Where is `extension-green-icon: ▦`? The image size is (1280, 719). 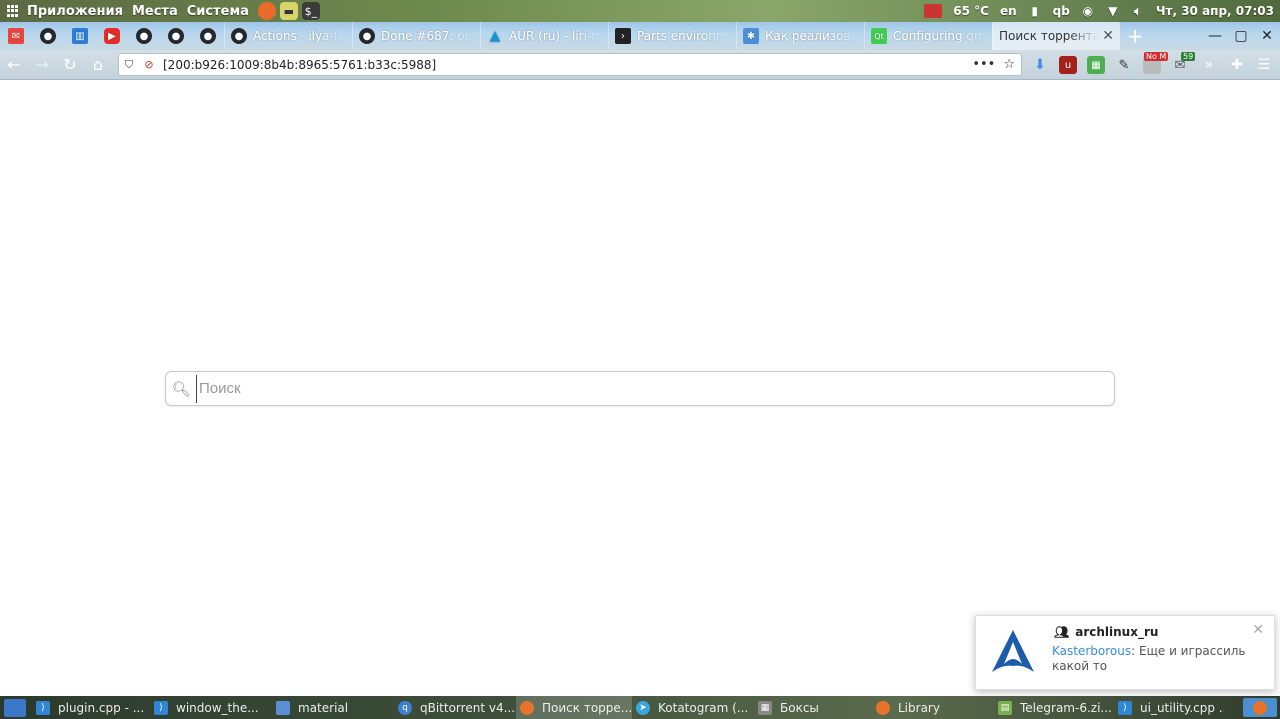 extension-green-icon: ▦ is located at coordinates (1096, 65).